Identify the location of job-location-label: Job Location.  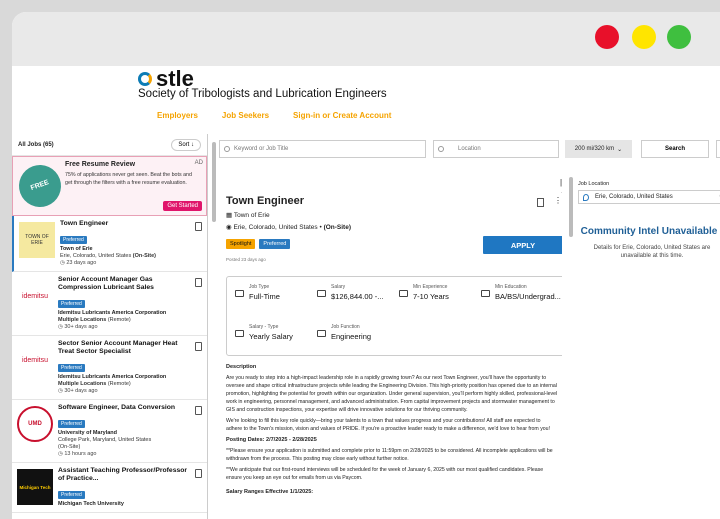
(594, 184).